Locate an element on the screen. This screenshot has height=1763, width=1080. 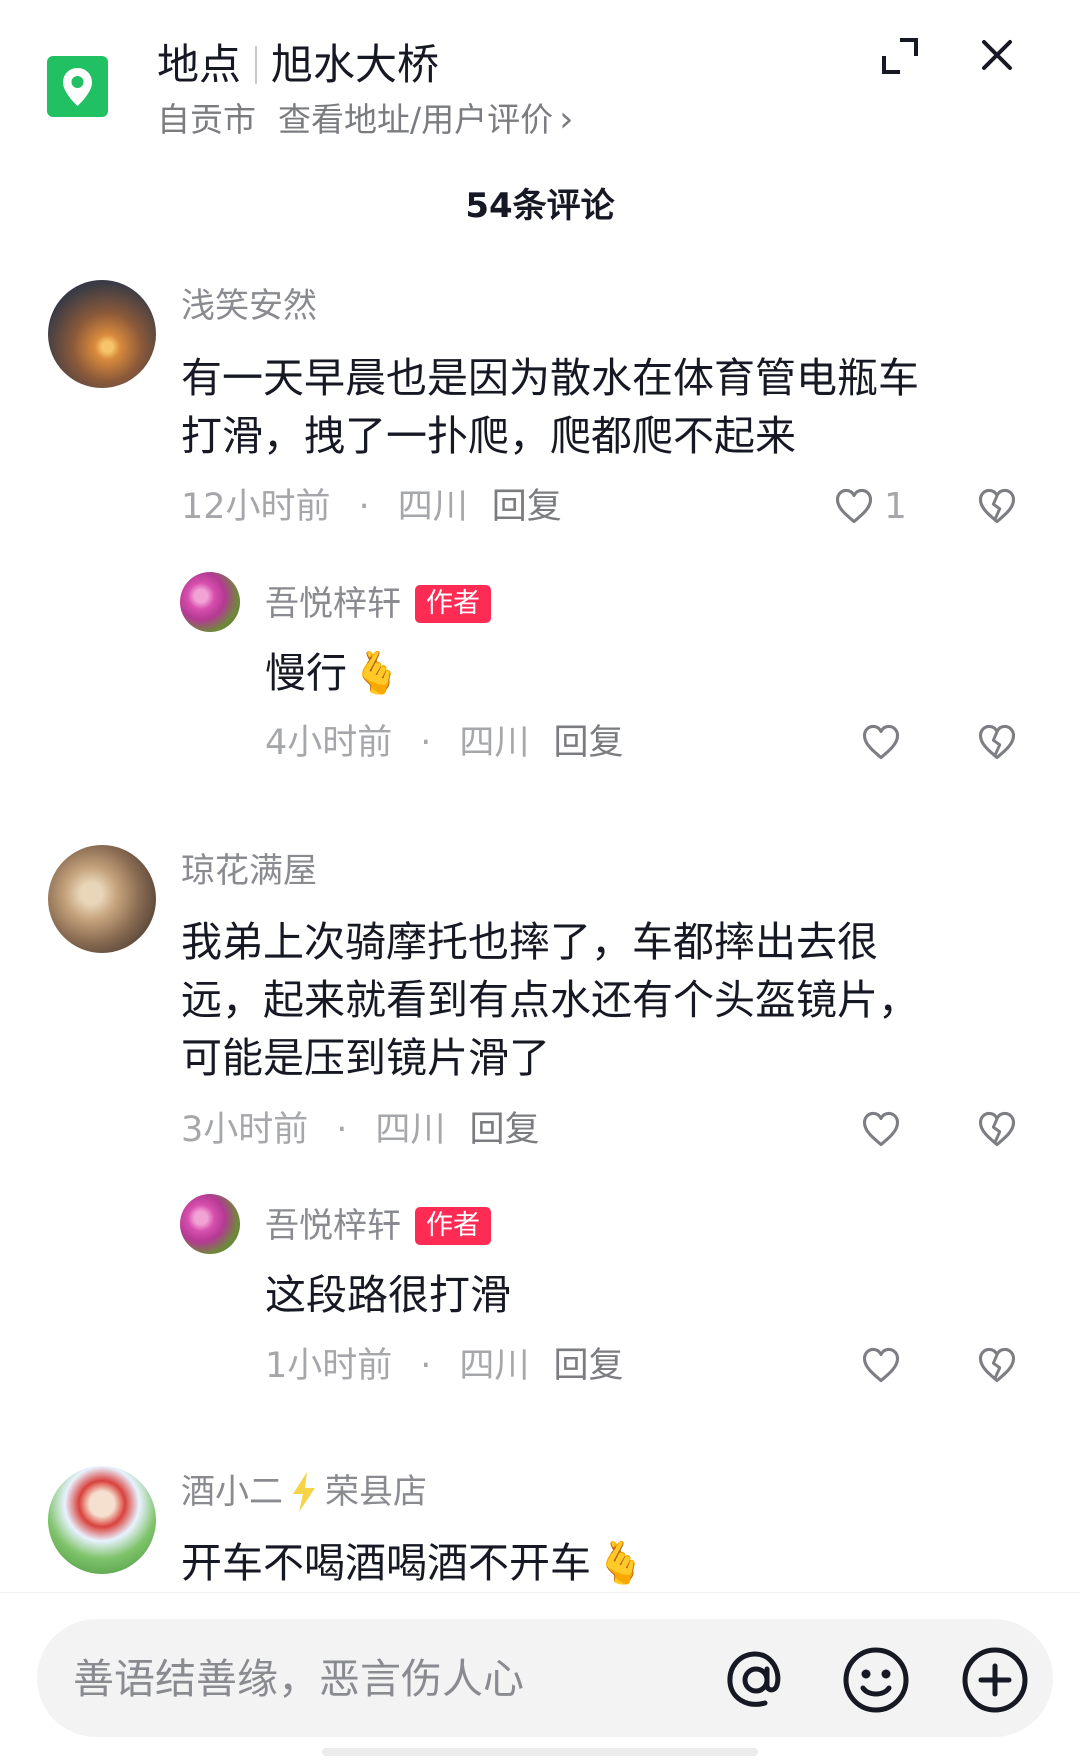
chevron-right-icon: › is located at coordinates (566, 119).